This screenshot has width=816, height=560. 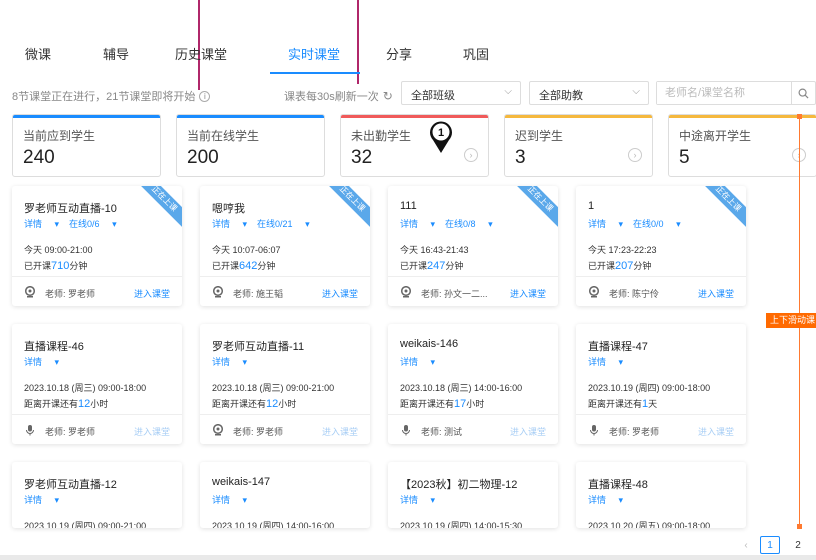 I want to click on class-time: 2023.10.18 (周三) 14:00-16:00, so click(x=461, y=388).